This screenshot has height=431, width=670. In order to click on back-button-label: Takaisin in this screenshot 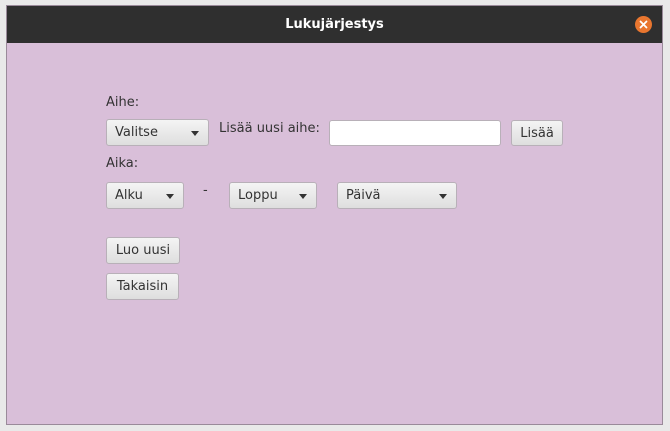, I will do `click(142, 286)`.